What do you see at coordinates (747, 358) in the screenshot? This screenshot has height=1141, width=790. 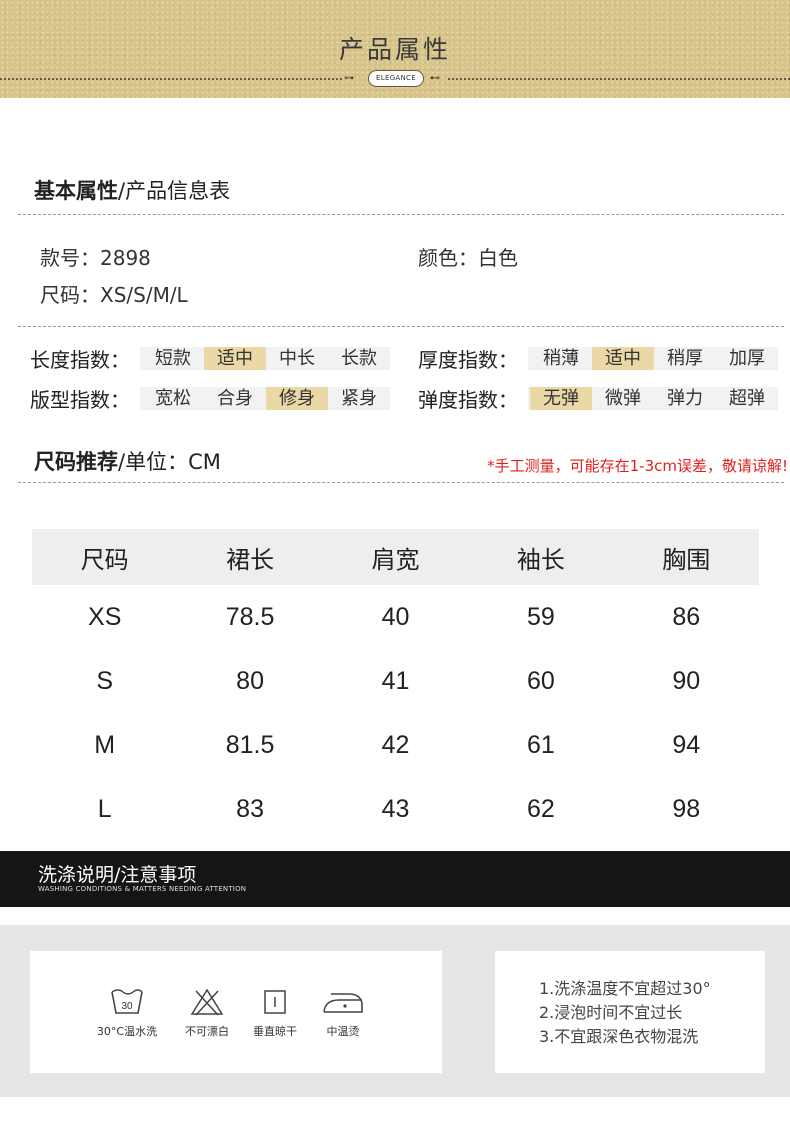 I see `thickness-option: 加厚` at bounding box center [747, 358].